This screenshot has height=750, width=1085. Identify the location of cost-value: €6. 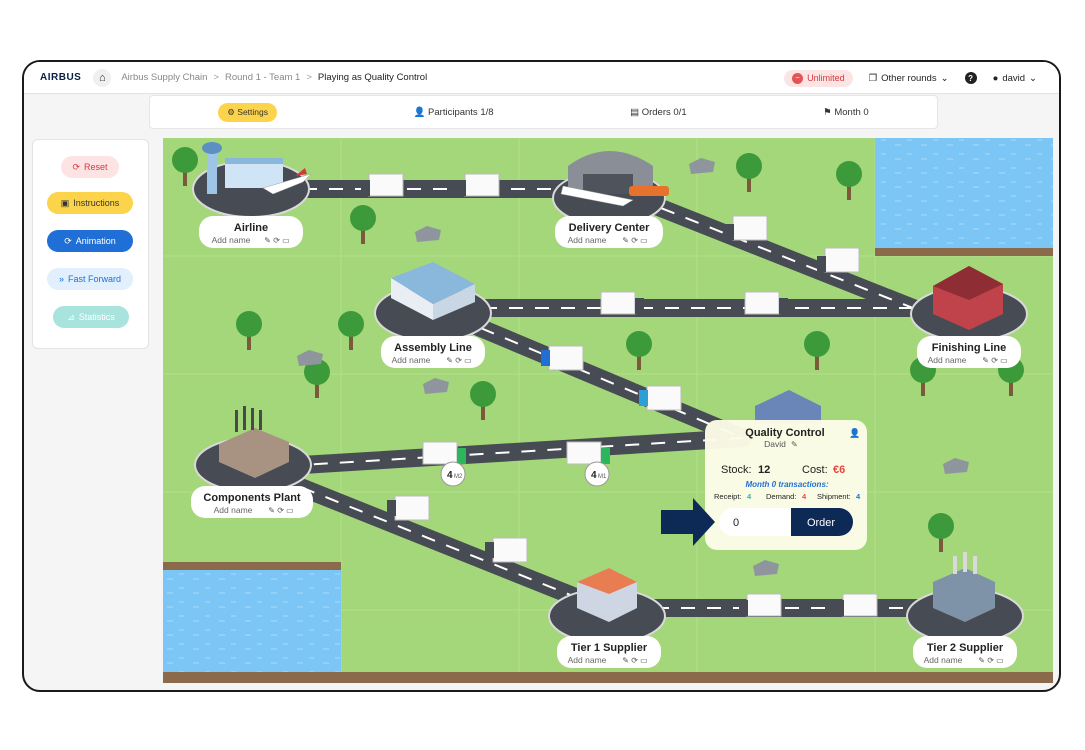
(839, 470).